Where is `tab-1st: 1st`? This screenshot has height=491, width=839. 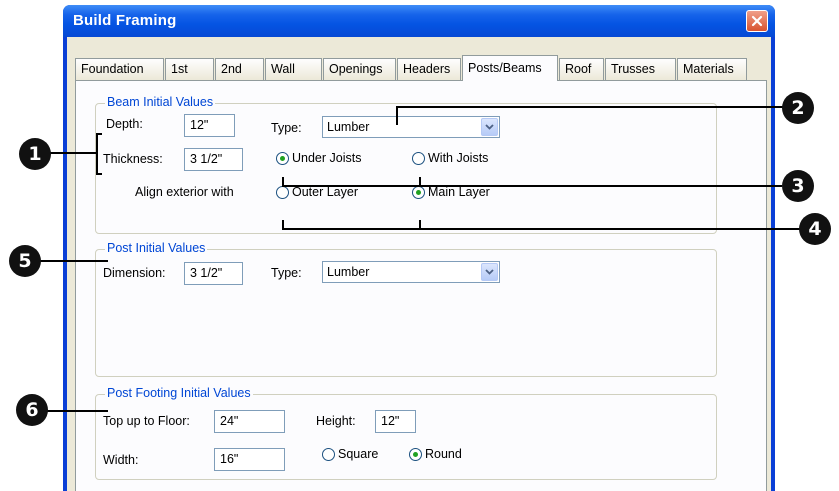 tab-1st: 1st is located at coordinates (189, 69).